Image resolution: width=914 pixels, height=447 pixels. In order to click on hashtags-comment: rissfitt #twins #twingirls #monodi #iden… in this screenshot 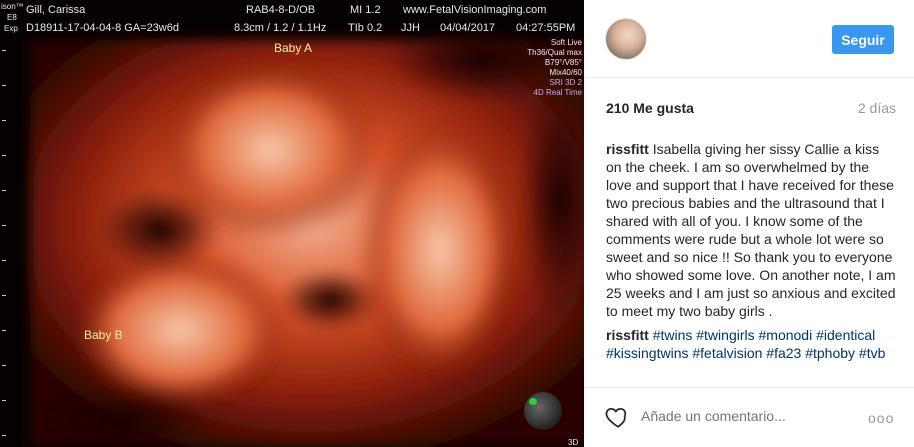, I will do `click(752, 344)`.